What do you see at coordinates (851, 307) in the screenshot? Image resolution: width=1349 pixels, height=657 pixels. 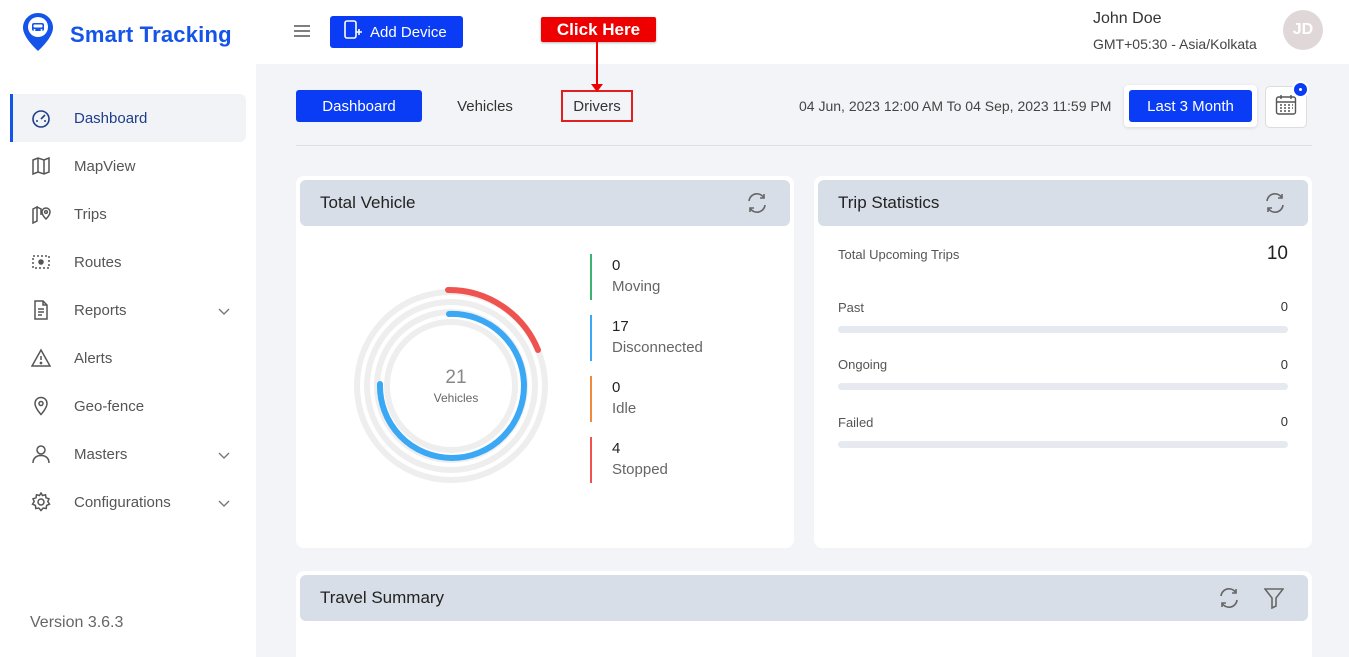 I see `trip-past-label: Past` at bounding box center [851, 307].